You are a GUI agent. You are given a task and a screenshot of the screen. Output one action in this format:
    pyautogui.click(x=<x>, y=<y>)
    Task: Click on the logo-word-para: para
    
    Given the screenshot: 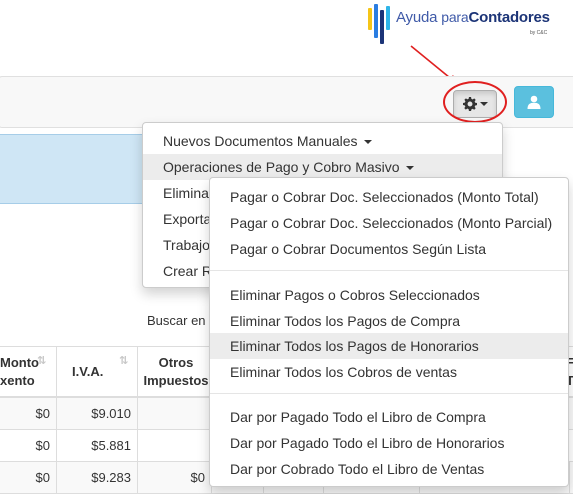 What is the action you would take?
    pyautogui.click(x=455, y=17)
    